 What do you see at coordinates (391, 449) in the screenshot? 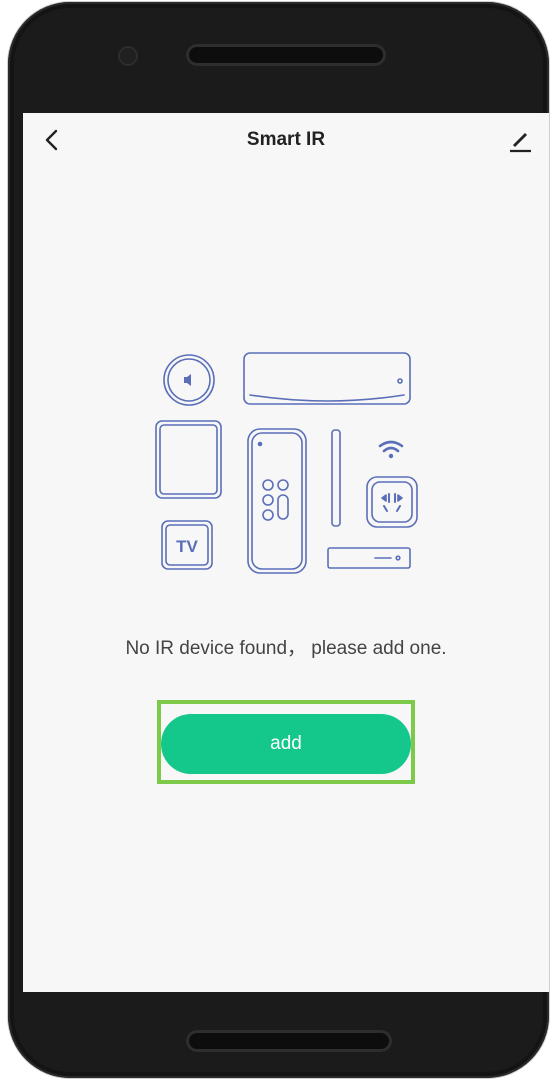
I see `wifi-icon` at bounding box center [391, 449].